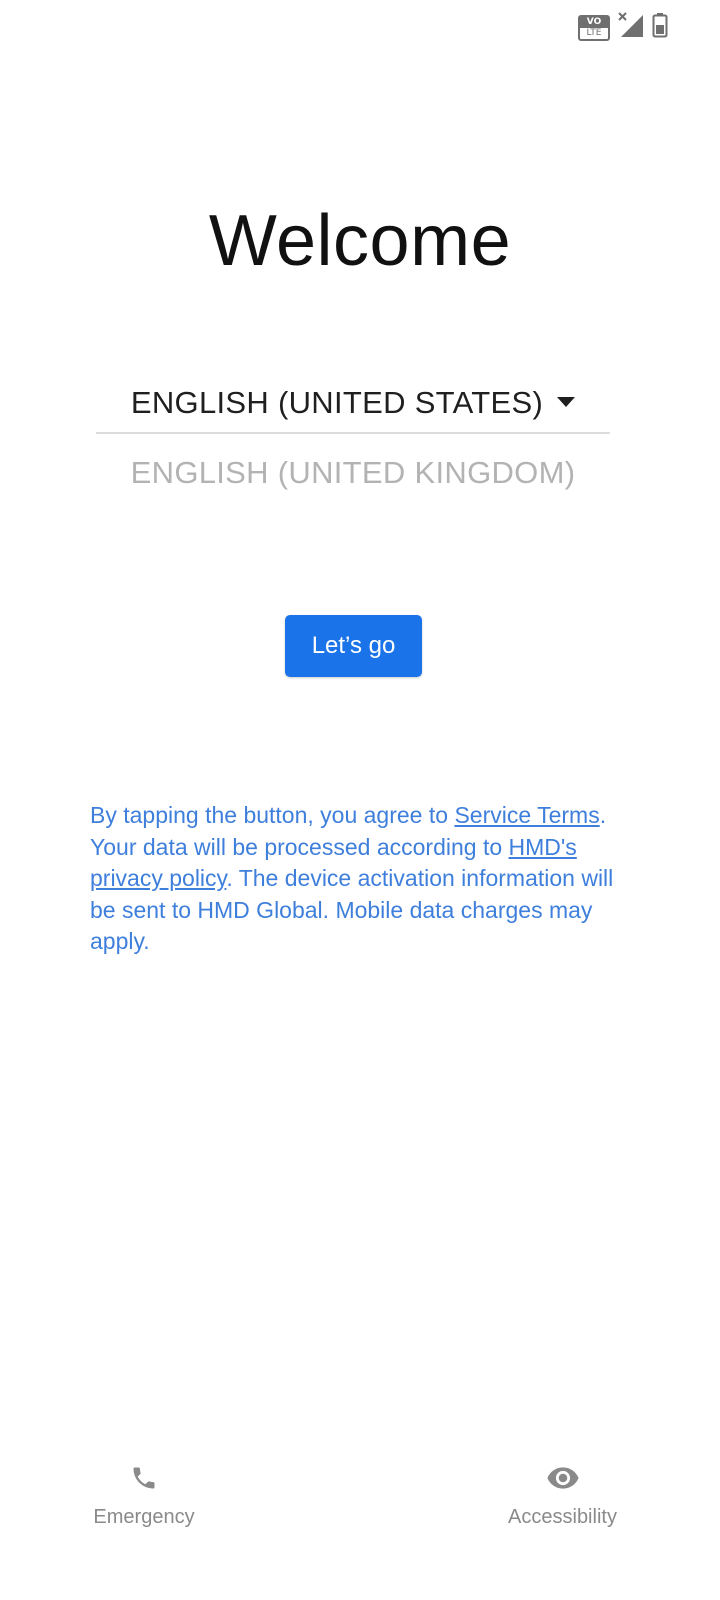 The width and height of the screenshot is (720, 1600). I want to click on volte-icon: VO LTE, so click(594, 27).